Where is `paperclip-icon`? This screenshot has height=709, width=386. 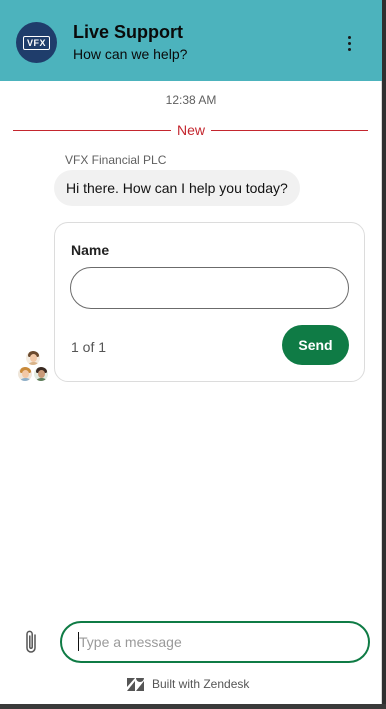 paperclip-icon is located at coordinates (32, 642).